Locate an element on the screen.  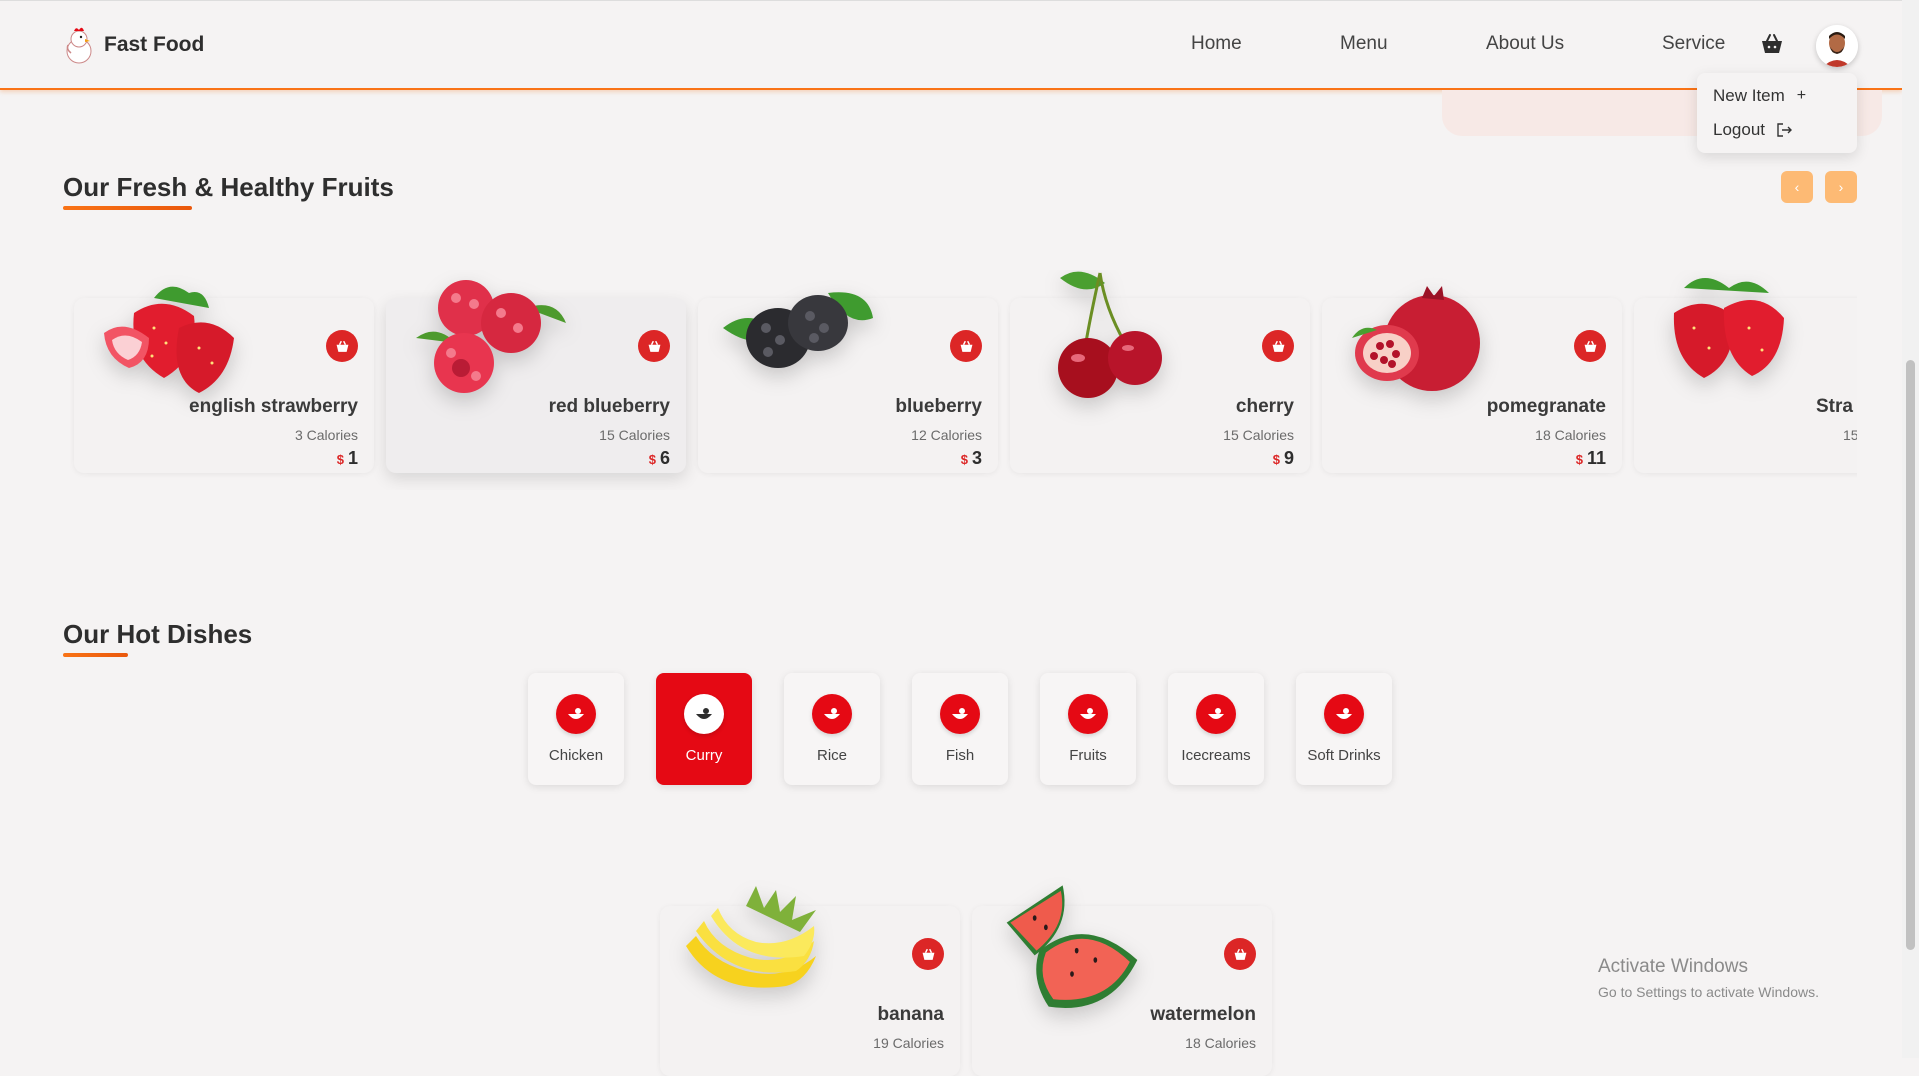
nav-menu: Menu is located at coordinates (1364, 44).